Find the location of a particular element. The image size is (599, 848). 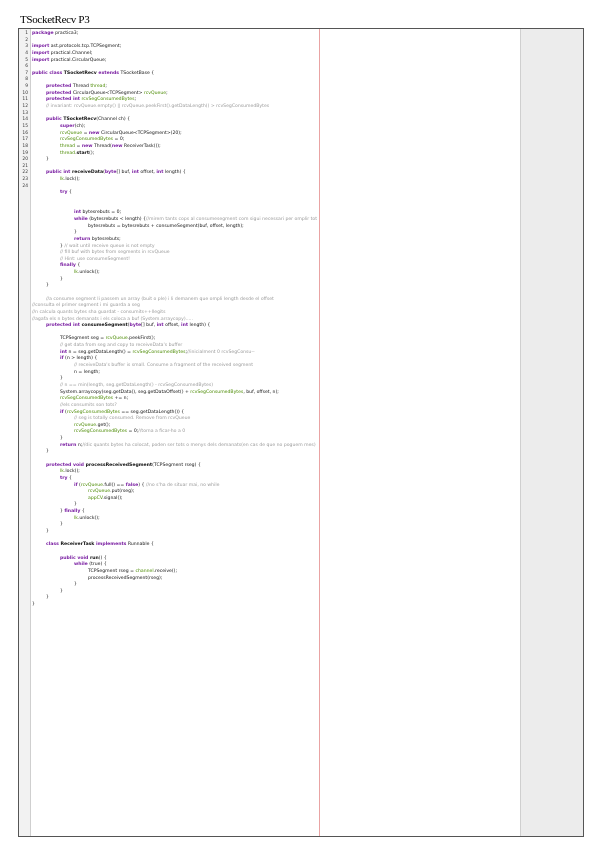

code-token: implements is located at coordinates (111, 545).